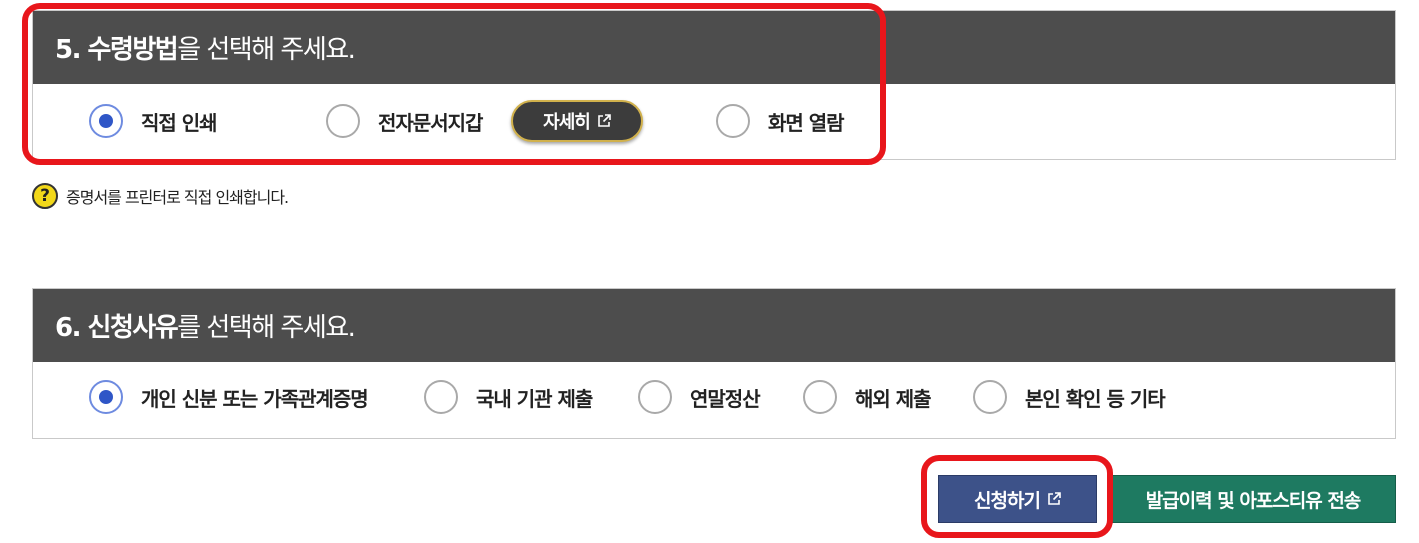  What do you see at coordinates (820, 397) in the screenshot?
I see `radio-overseas-submission` at bounding box center [820, 397].